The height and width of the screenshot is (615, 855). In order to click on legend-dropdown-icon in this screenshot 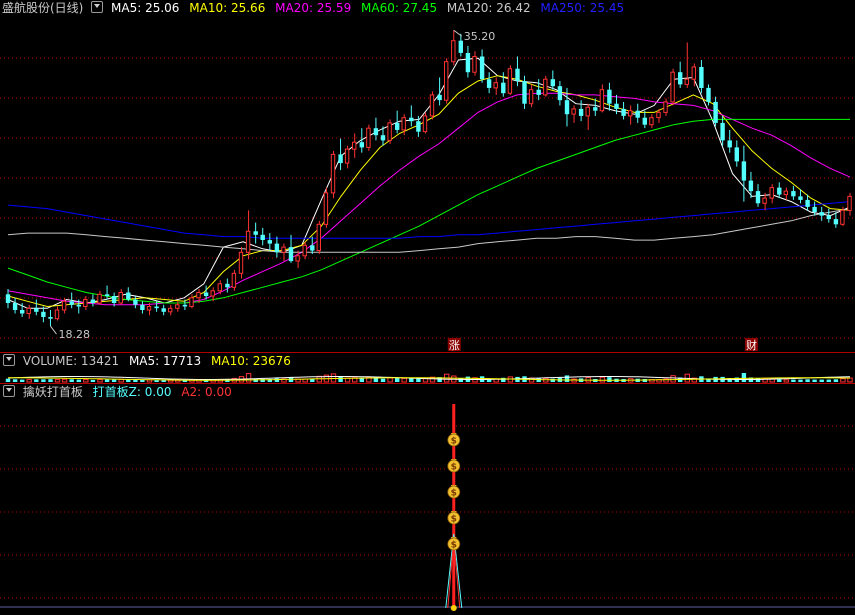, I will do `click(97, 7)`.